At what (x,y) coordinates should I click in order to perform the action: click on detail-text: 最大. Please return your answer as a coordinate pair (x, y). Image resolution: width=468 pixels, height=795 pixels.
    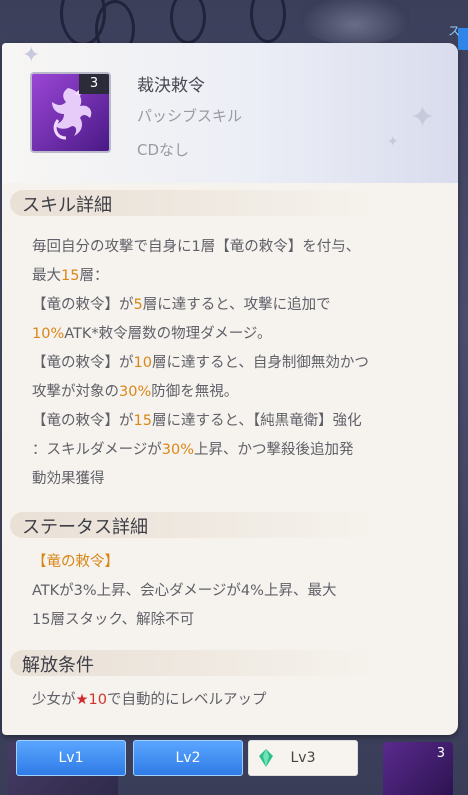
    Looking at the image, I should click on (46, 276).